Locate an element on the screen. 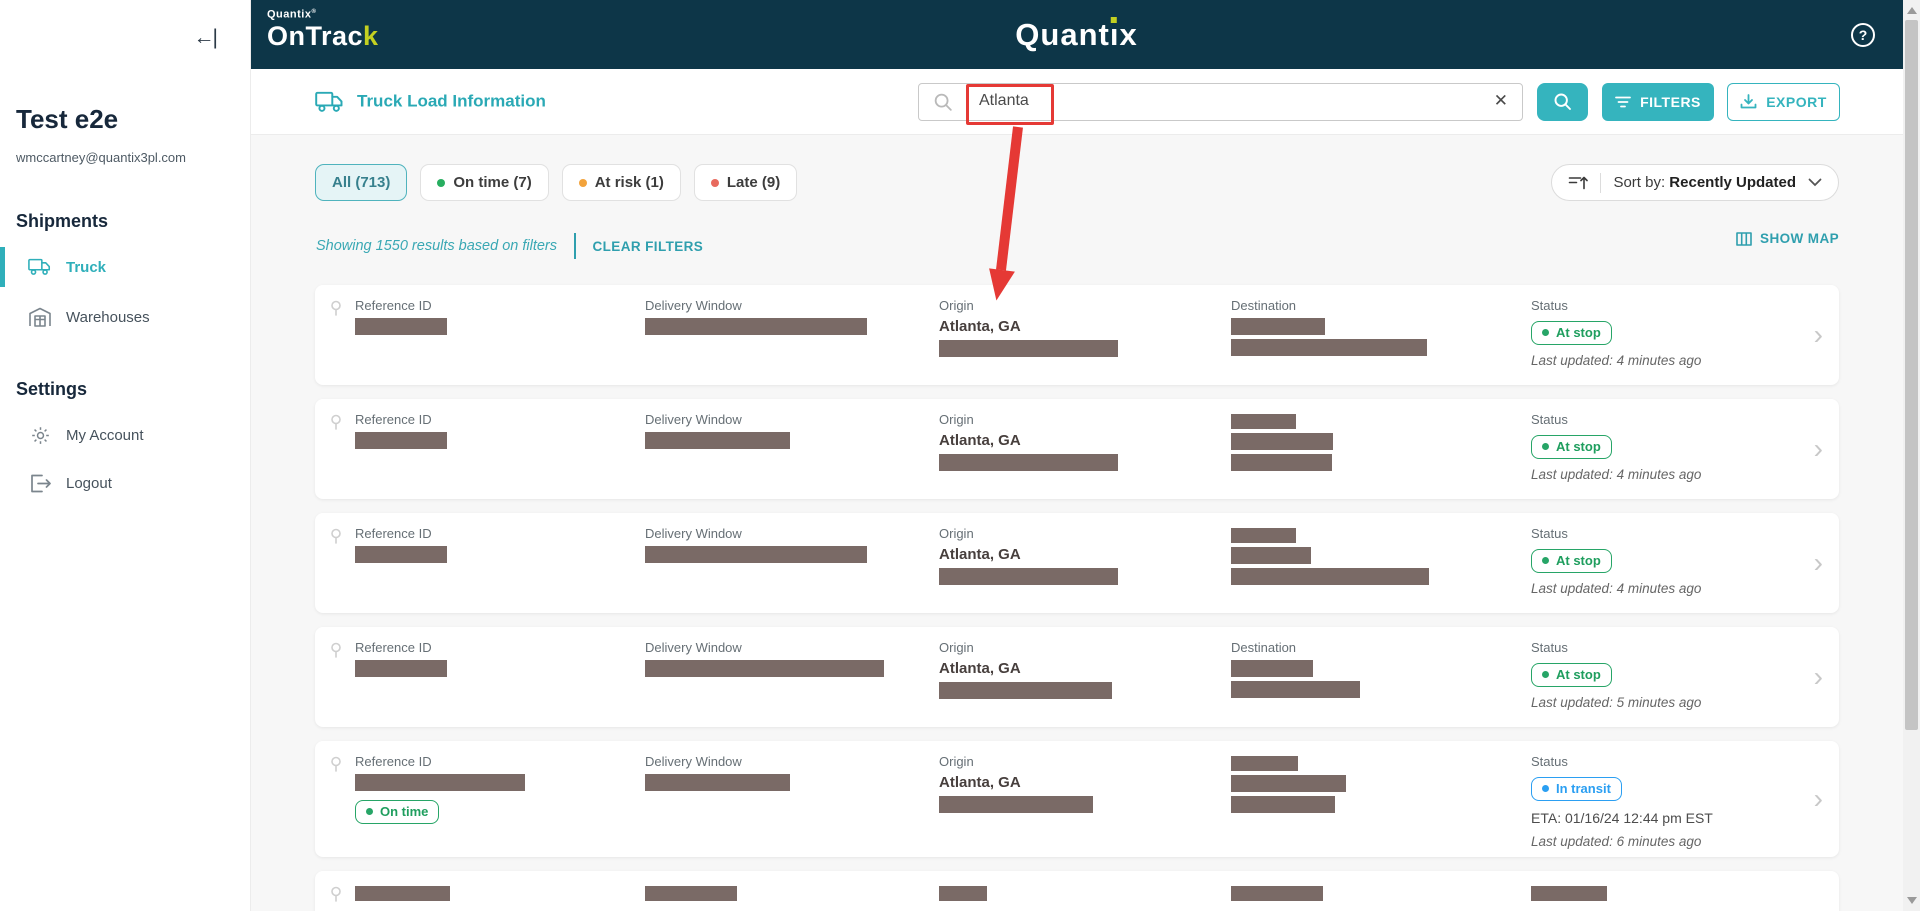  sidebar-item-truck: Truck is located at coordinates (125, 267).